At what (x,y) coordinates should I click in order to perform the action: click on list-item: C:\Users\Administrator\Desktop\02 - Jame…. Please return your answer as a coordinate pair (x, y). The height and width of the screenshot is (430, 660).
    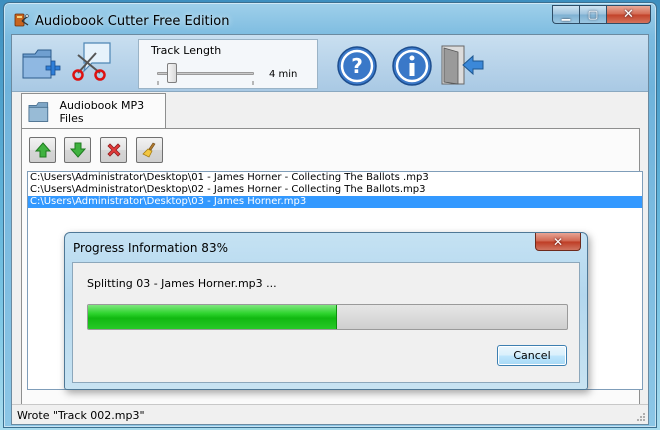
    Looking at the image, I should click on (335, 190).